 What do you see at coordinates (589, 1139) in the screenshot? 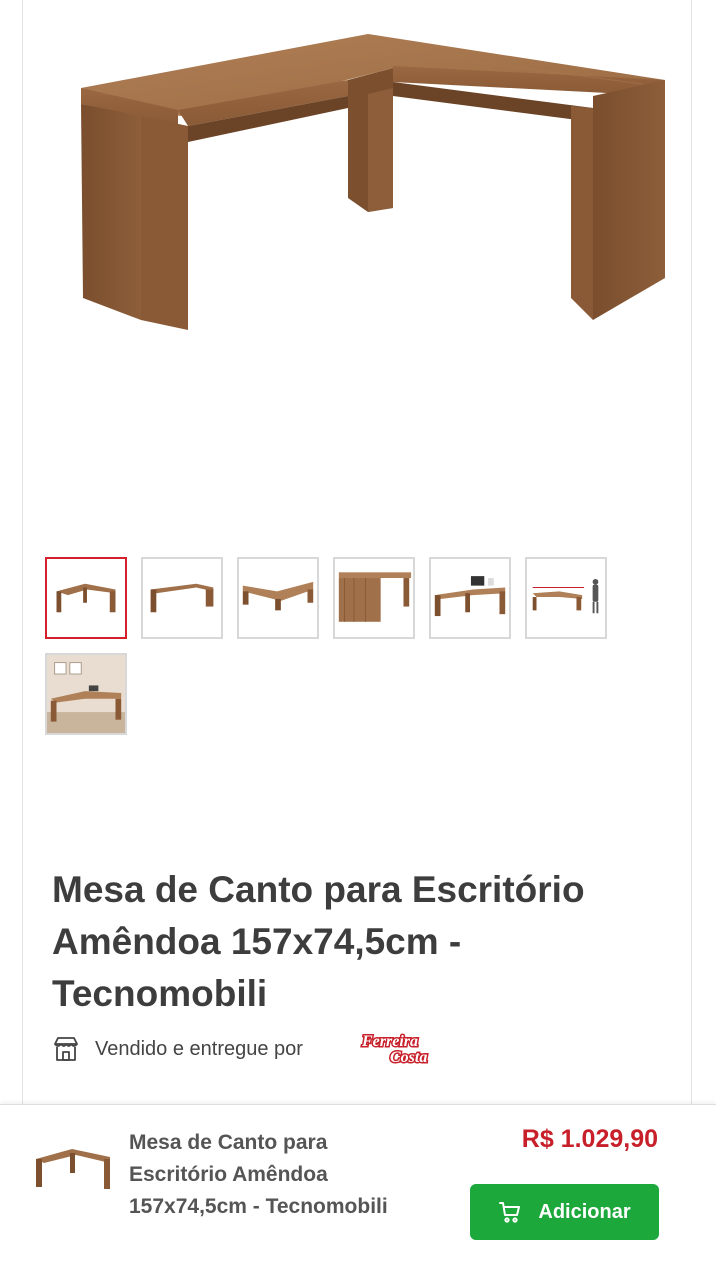
I see `bar-price: R$ 1.029,90` at bounding box center [589, 1139].